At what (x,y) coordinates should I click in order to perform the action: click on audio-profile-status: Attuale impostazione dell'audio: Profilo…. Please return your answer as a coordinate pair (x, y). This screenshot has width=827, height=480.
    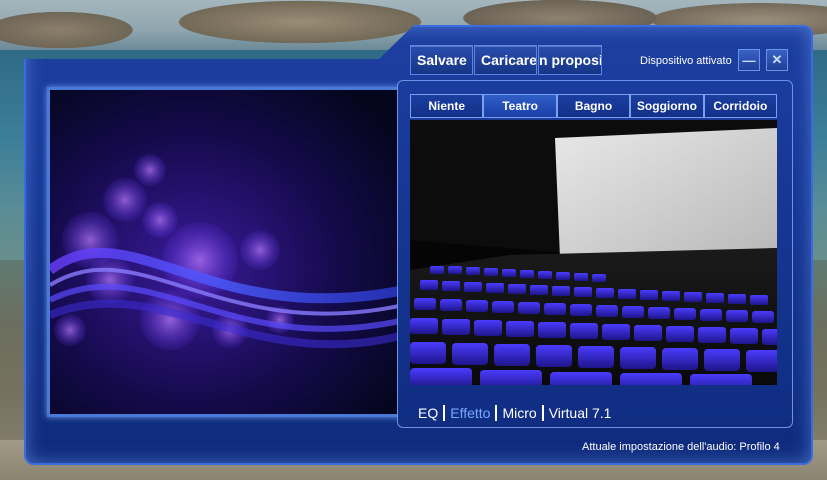
    Looking at the image, I should click on (681, 447).